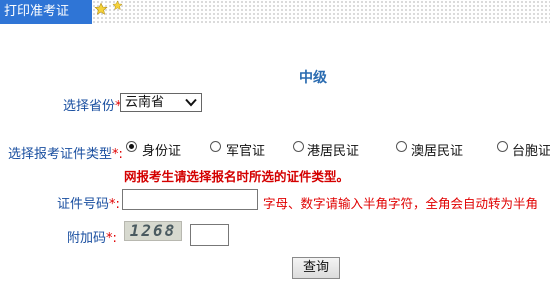 Image resolution: width=550 pixels, height=290 pixels. Describe the element at coordinates (145, 102) in the screenshot. I see `province-select-value: 云南省` at that location.